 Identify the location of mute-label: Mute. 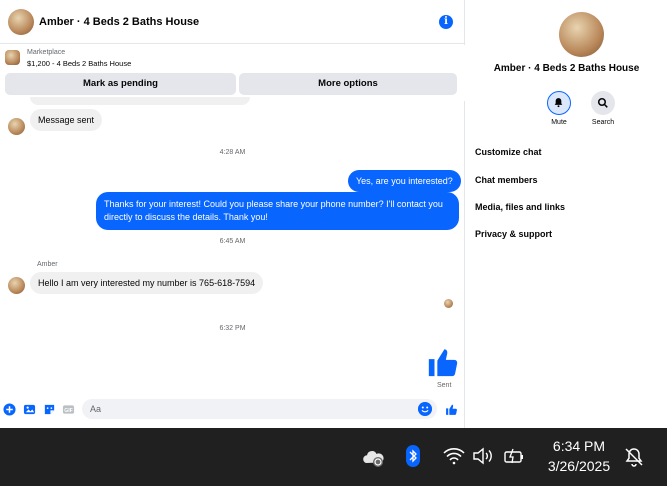
(559, 122).